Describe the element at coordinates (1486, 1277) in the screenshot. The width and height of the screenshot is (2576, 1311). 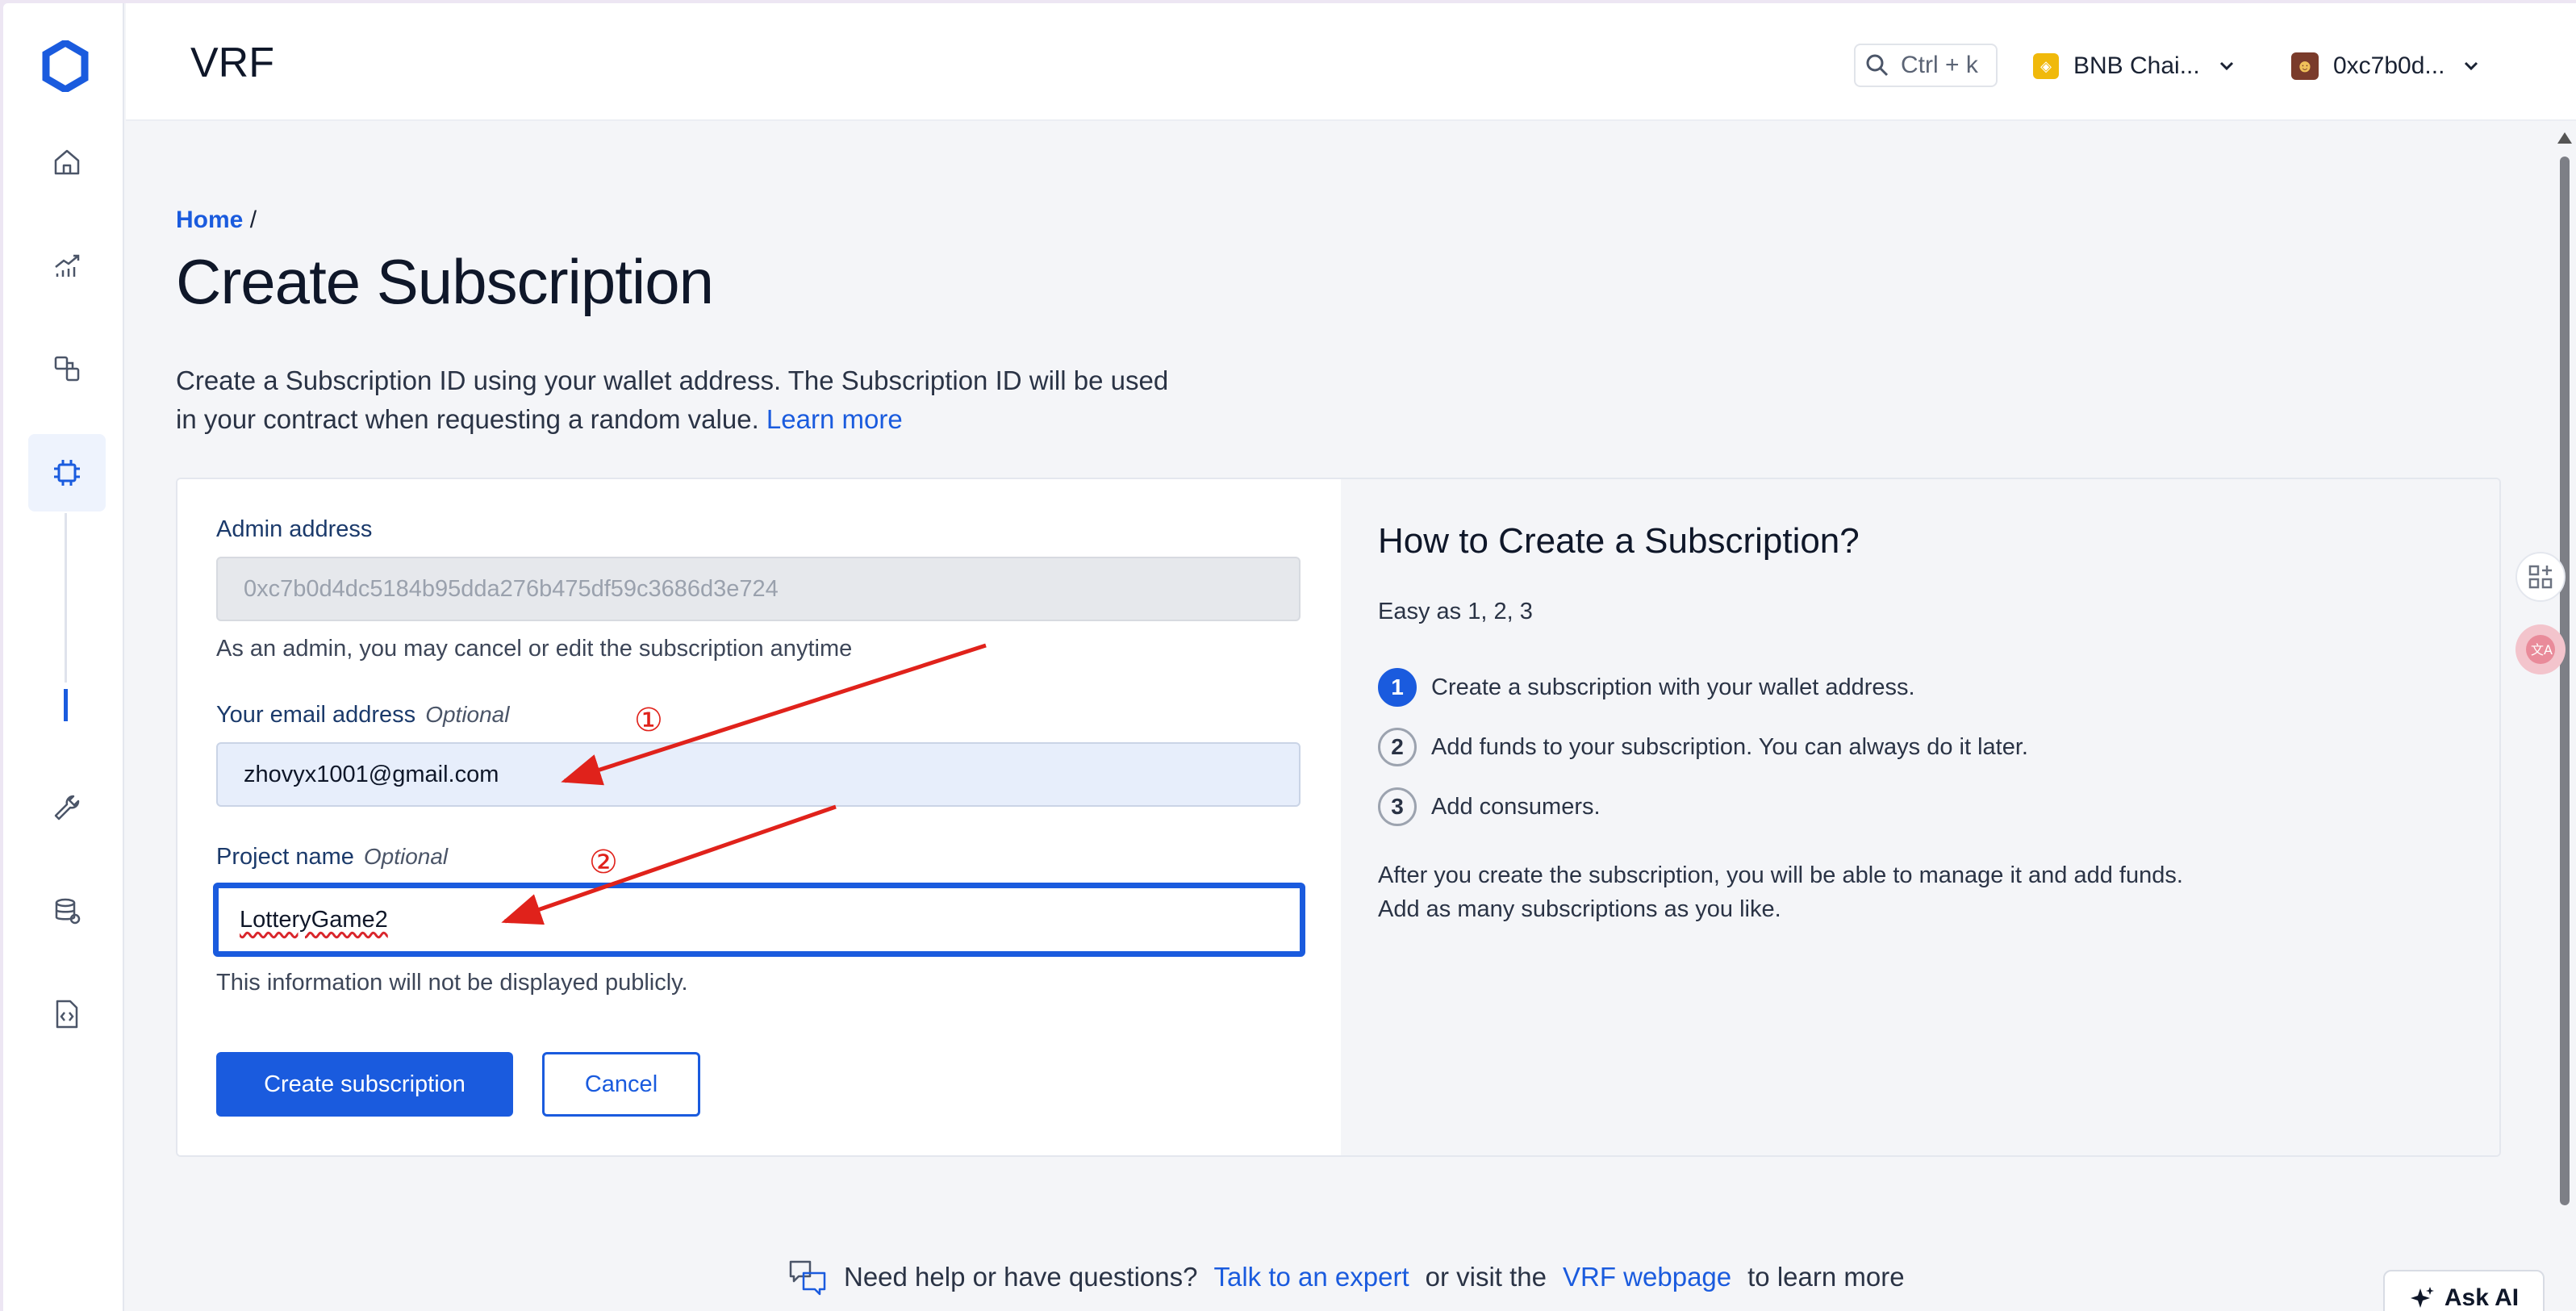
I see `help-middle: or visit the` at that location.